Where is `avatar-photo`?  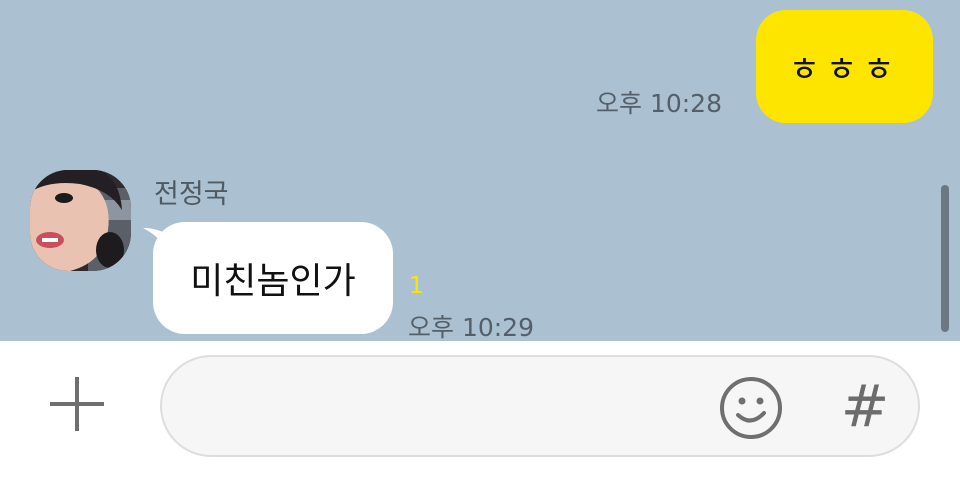
avatar-photo is located at coordinates (80, 220).